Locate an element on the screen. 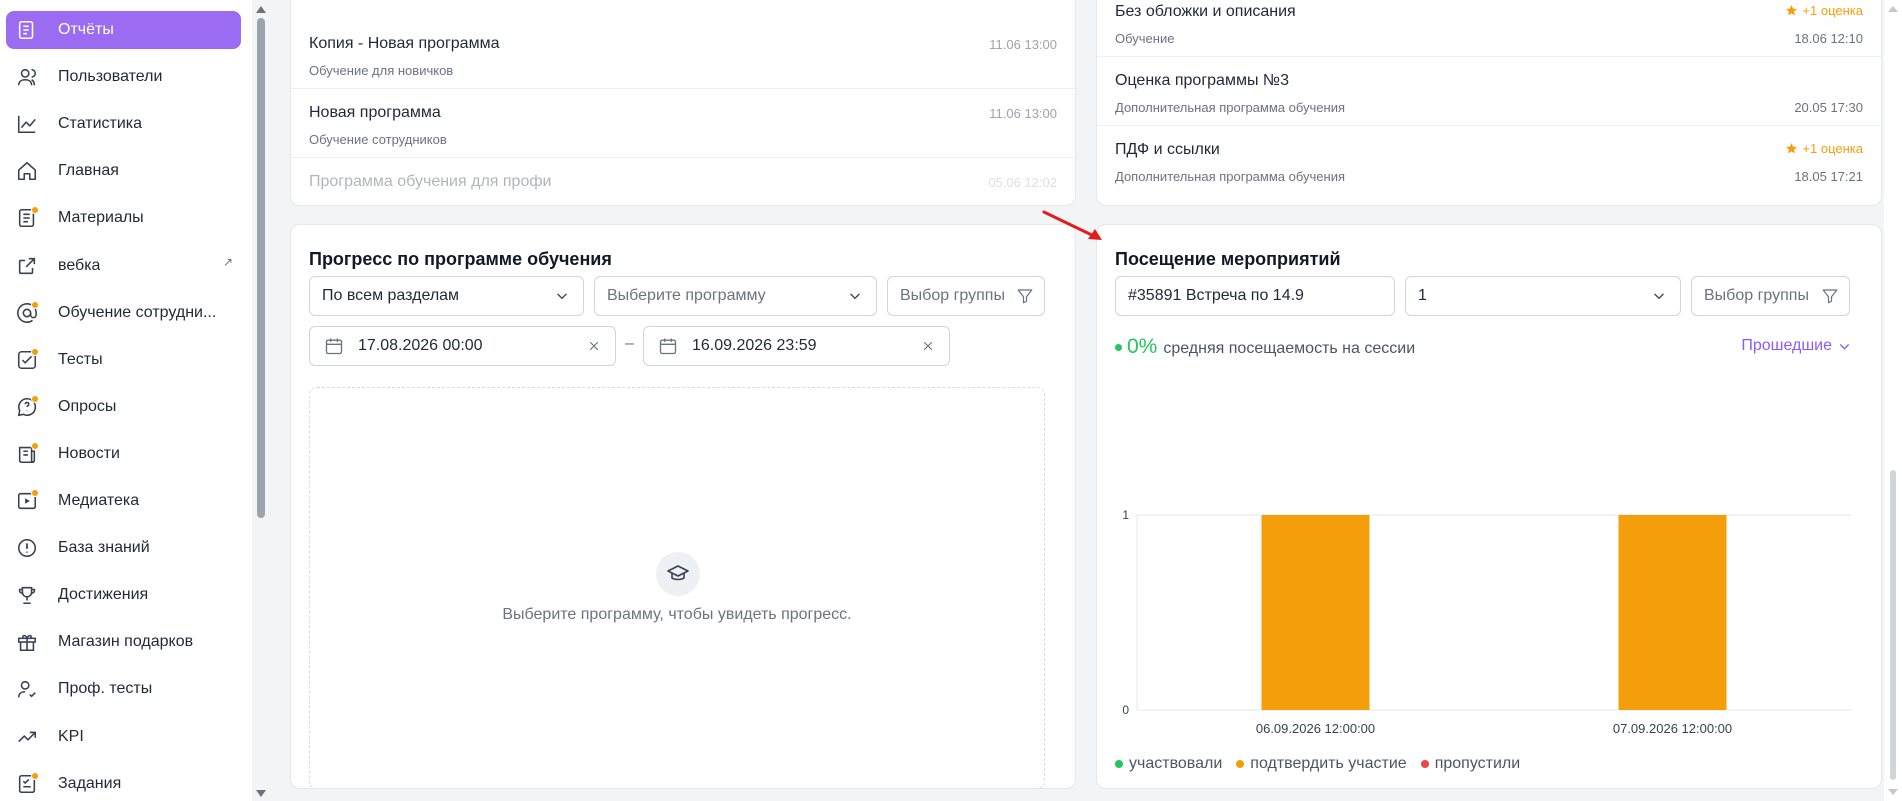  panel-title: Посещение мероприятий is located at coordinates (1228, 259).